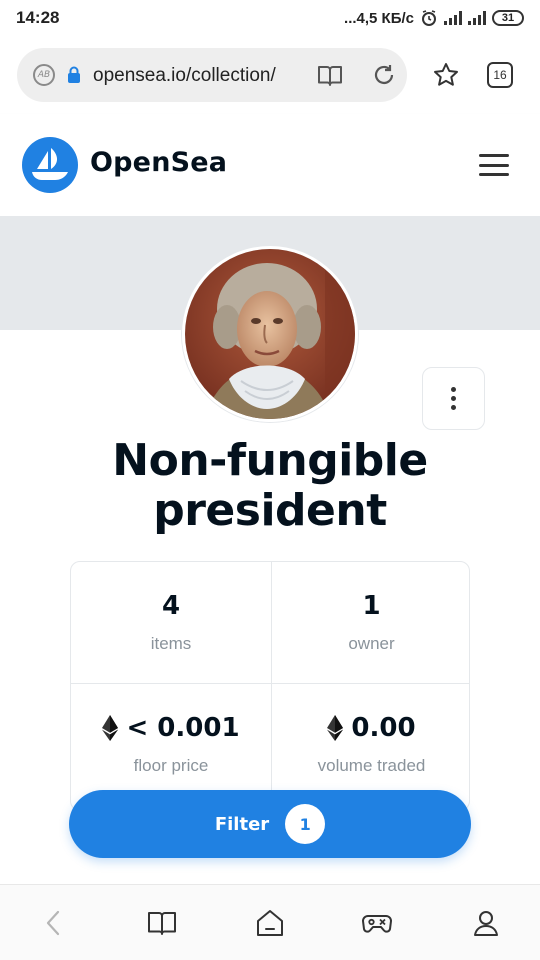  I want to click on stat-items: 4 items, so click(171, 622).